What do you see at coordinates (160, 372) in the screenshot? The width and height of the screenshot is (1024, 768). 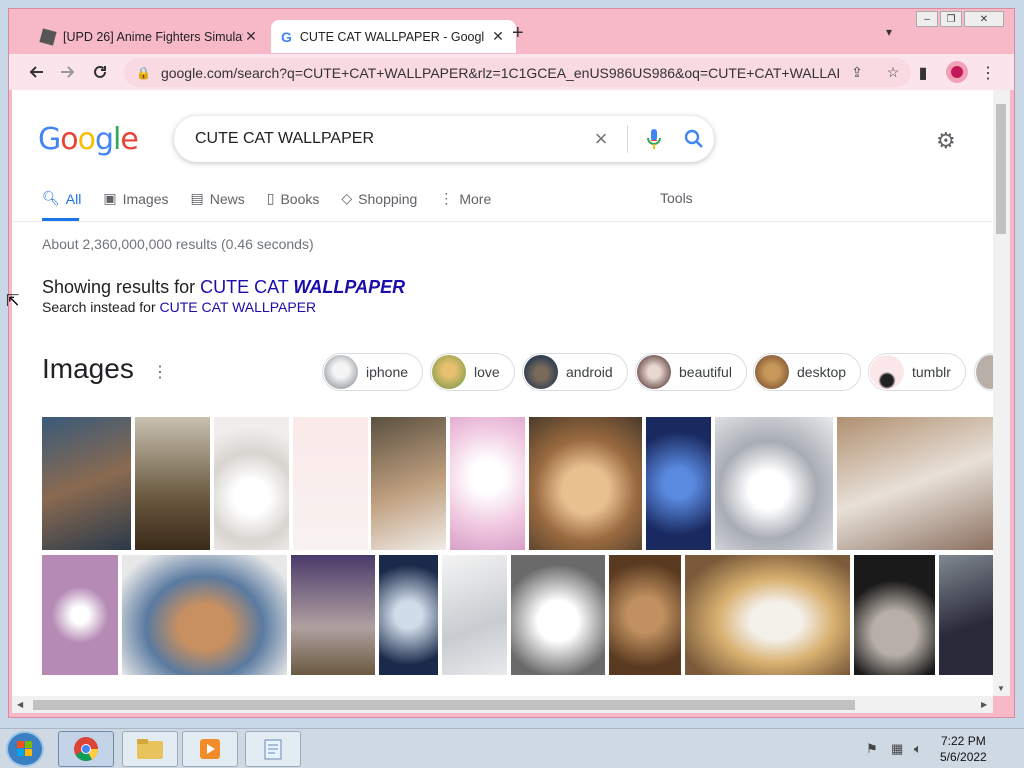 I see `images-options-dots-icon: ⋮` at bounding box center [160, 372].